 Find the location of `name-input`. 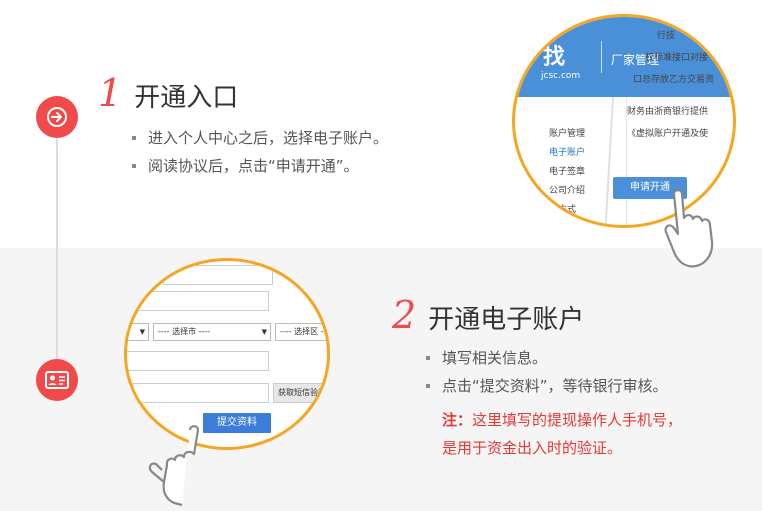

name-input is located at coordinates (198, 361).